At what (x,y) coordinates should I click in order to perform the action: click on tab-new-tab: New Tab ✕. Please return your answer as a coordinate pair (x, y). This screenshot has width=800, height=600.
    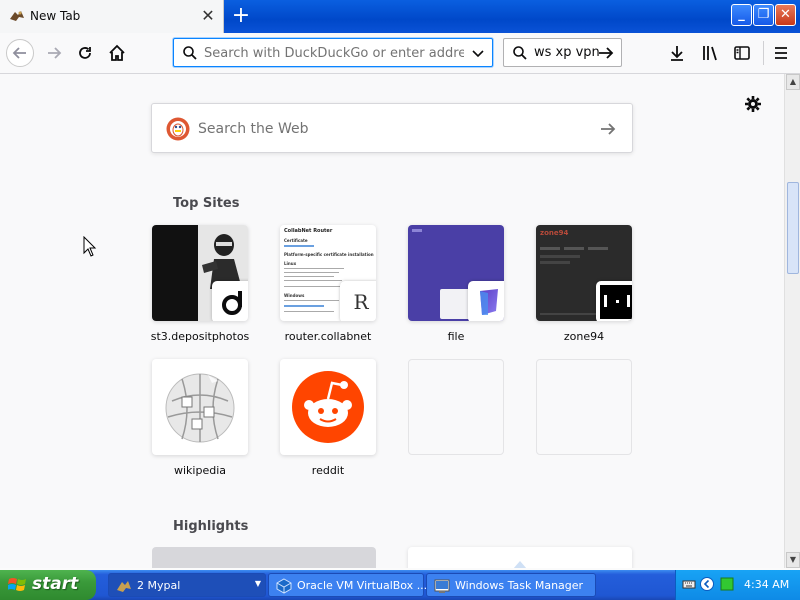
    Looking at the image, I should click on (112, 16).